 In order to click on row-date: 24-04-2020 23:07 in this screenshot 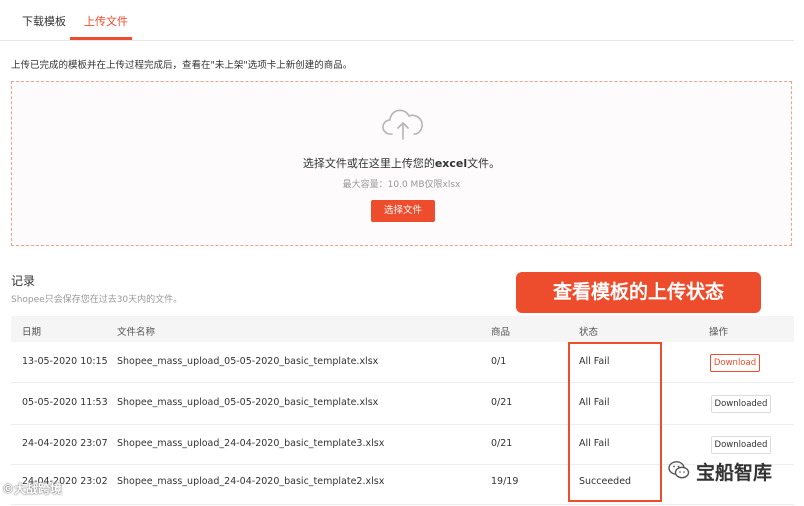, I will do `click(65, 443)`.